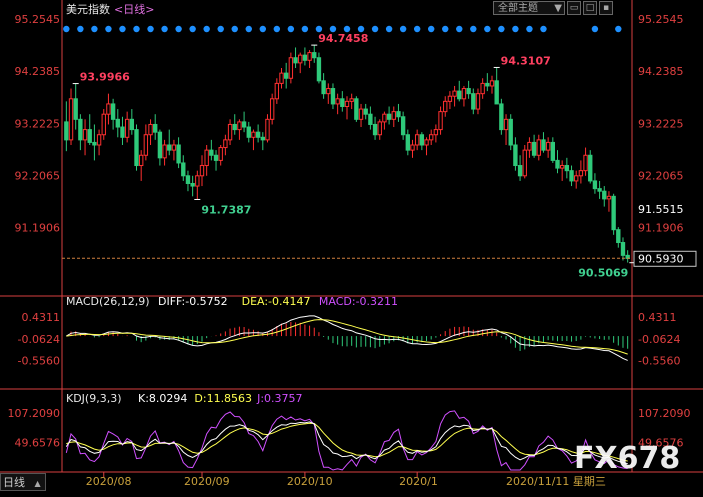 Image resolution: width=703 pixels, height=497 pixels. What do you see at coordinates (310, 481) in the screenshot?
I see `date-tick-2: 2020/10` at bounding box center [310, 481].